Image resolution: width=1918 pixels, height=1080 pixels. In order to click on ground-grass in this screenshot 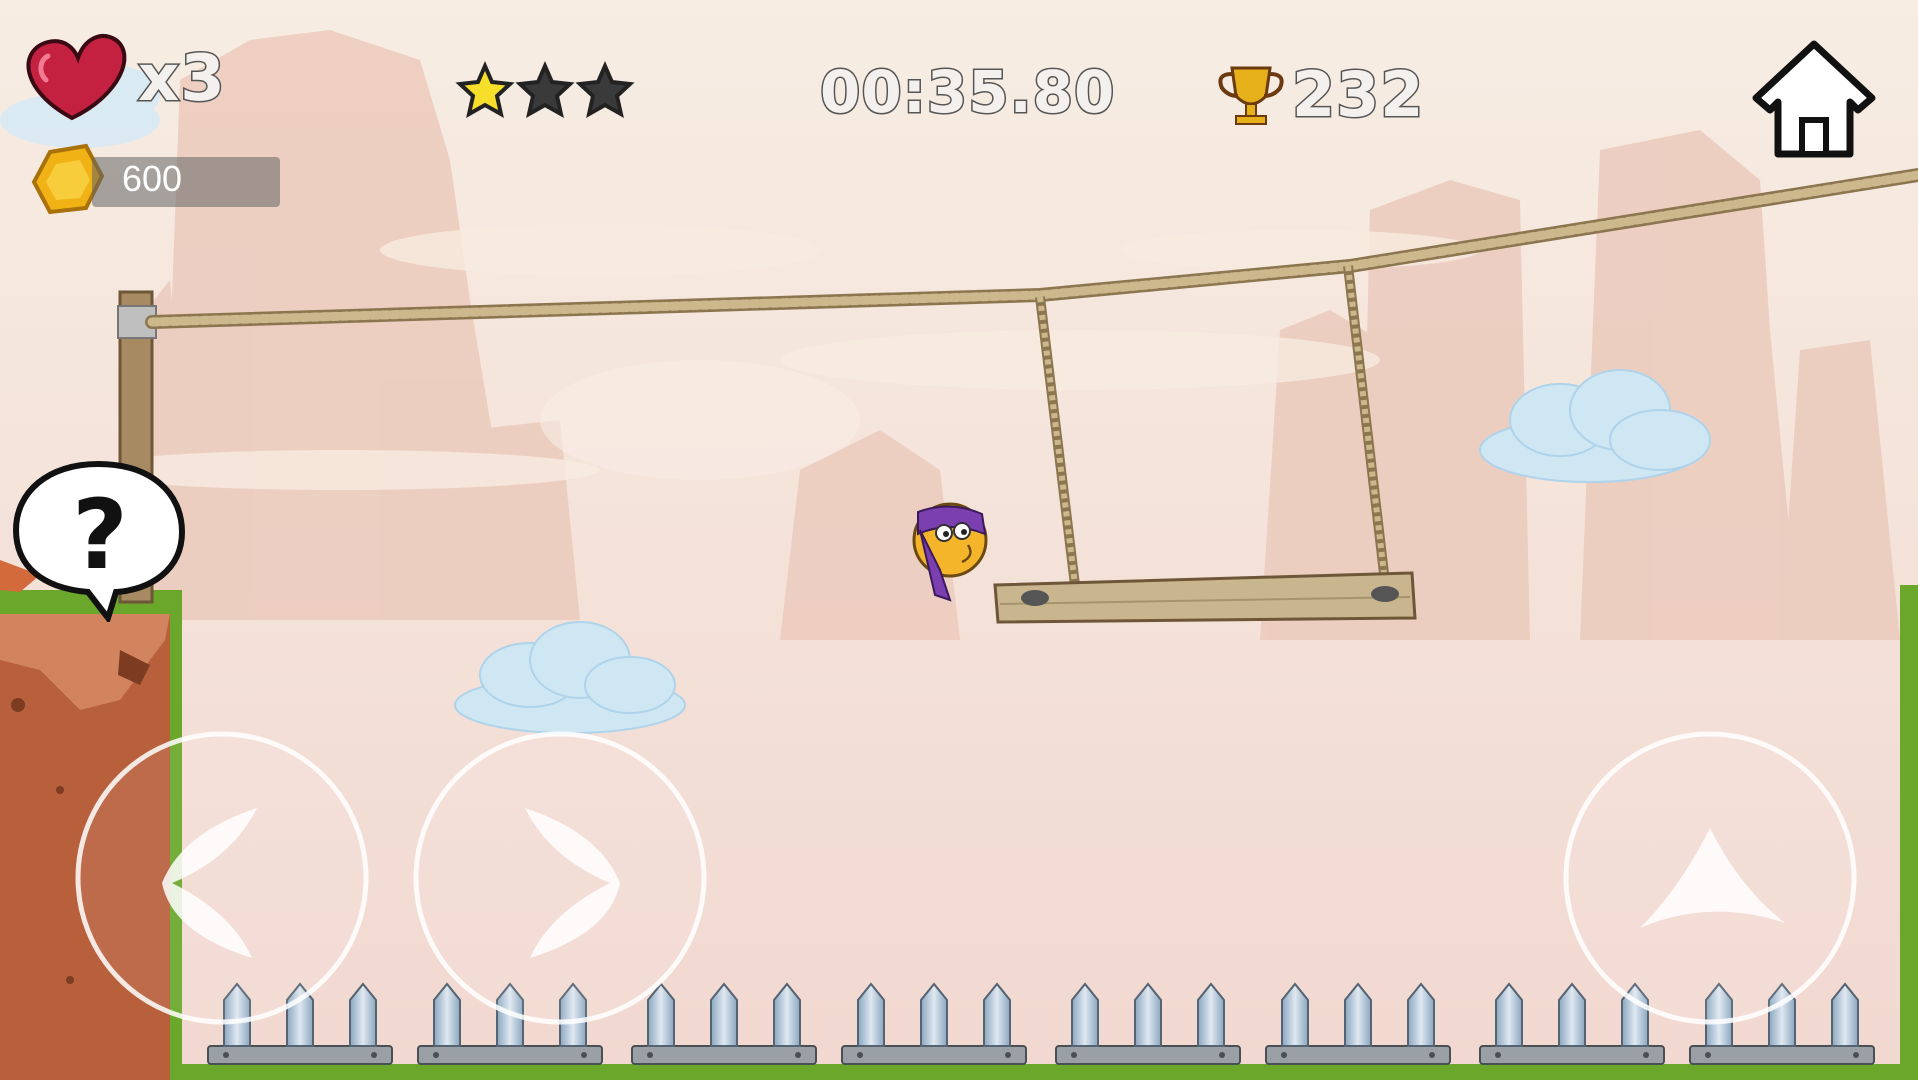, I will do `click(1042, 1072)`.